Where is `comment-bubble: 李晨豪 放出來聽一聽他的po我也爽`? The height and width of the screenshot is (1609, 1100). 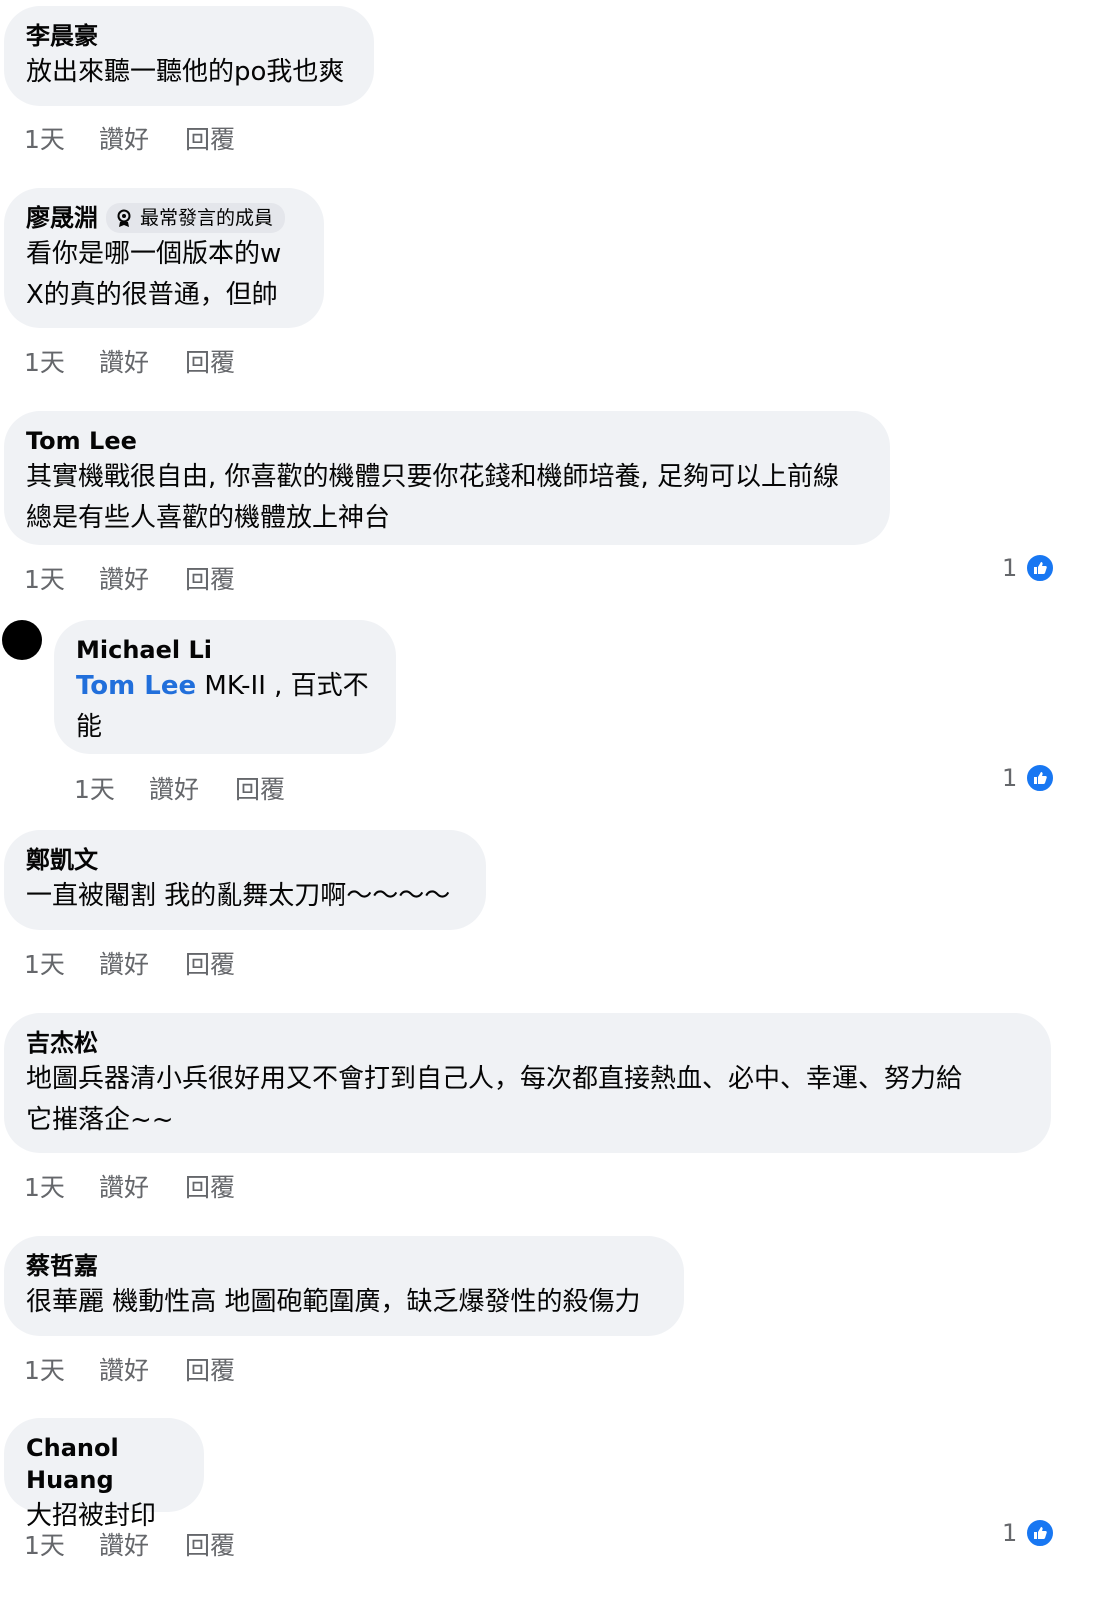
comment-bubble: 李晨豪 放出來聽一聽他的po我也爽 is located at coordinates (189, 56).